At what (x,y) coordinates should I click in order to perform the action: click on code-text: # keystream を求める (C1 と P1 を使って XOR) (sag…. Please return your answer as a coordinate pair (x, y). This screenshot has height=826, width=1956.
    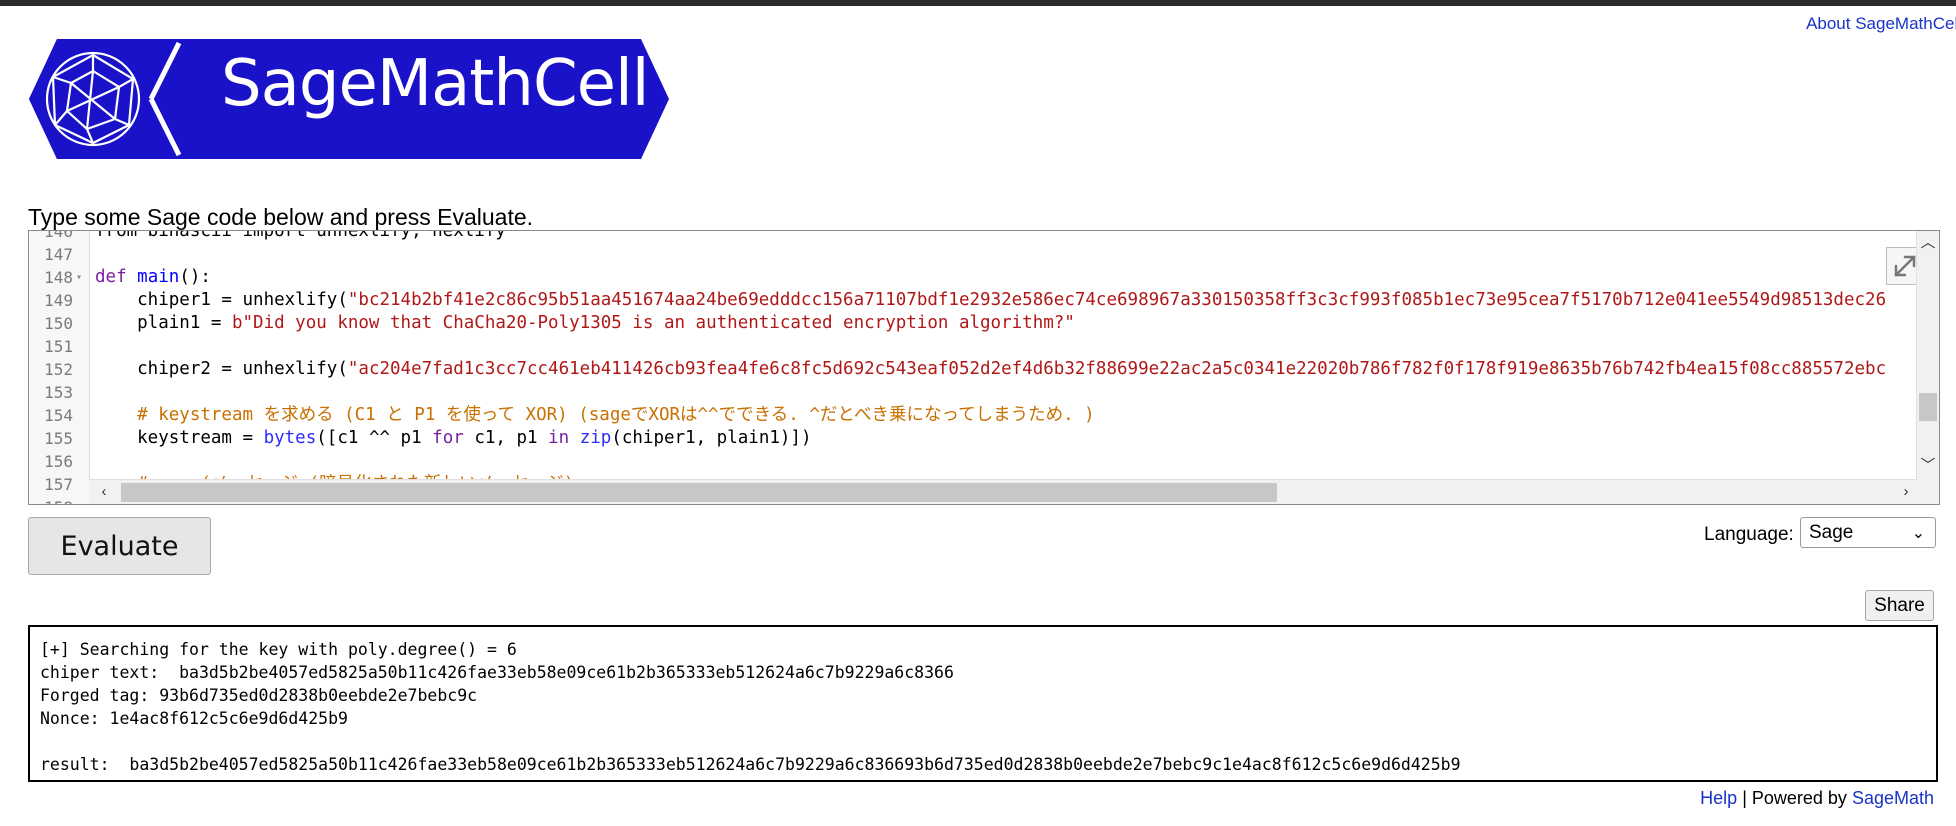
    Looking at the image, I should click on (595, 415).